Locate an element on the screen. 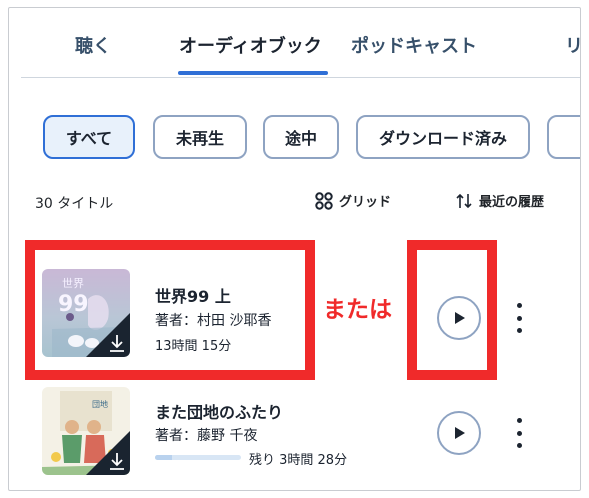  svg-text: 団地 is located at coordinates (100, 404).